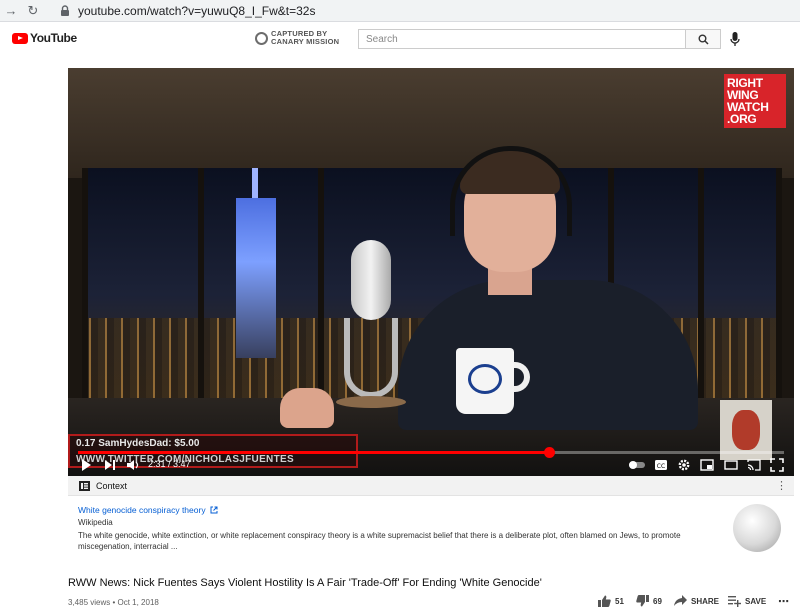 The width and height of the screenshot is (800, 616). I want to click on save-button: SAVE, so click(747, 601).